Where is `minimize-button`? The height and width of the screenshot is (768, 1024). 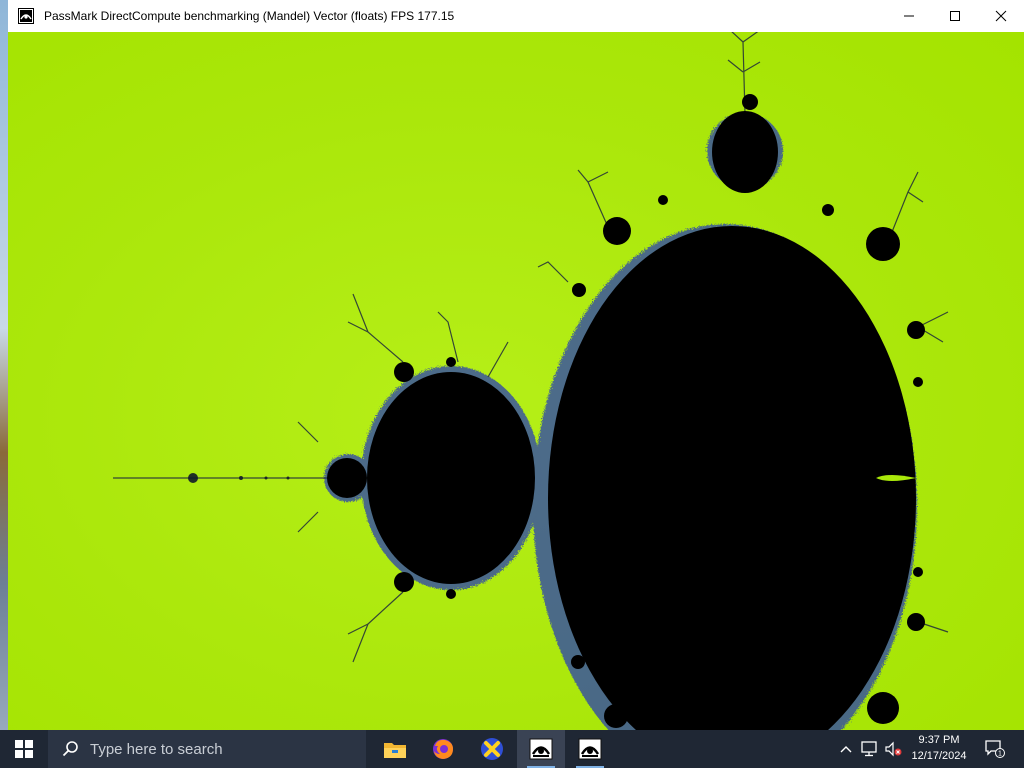 minimize-button is located at coordinates (909, 16).